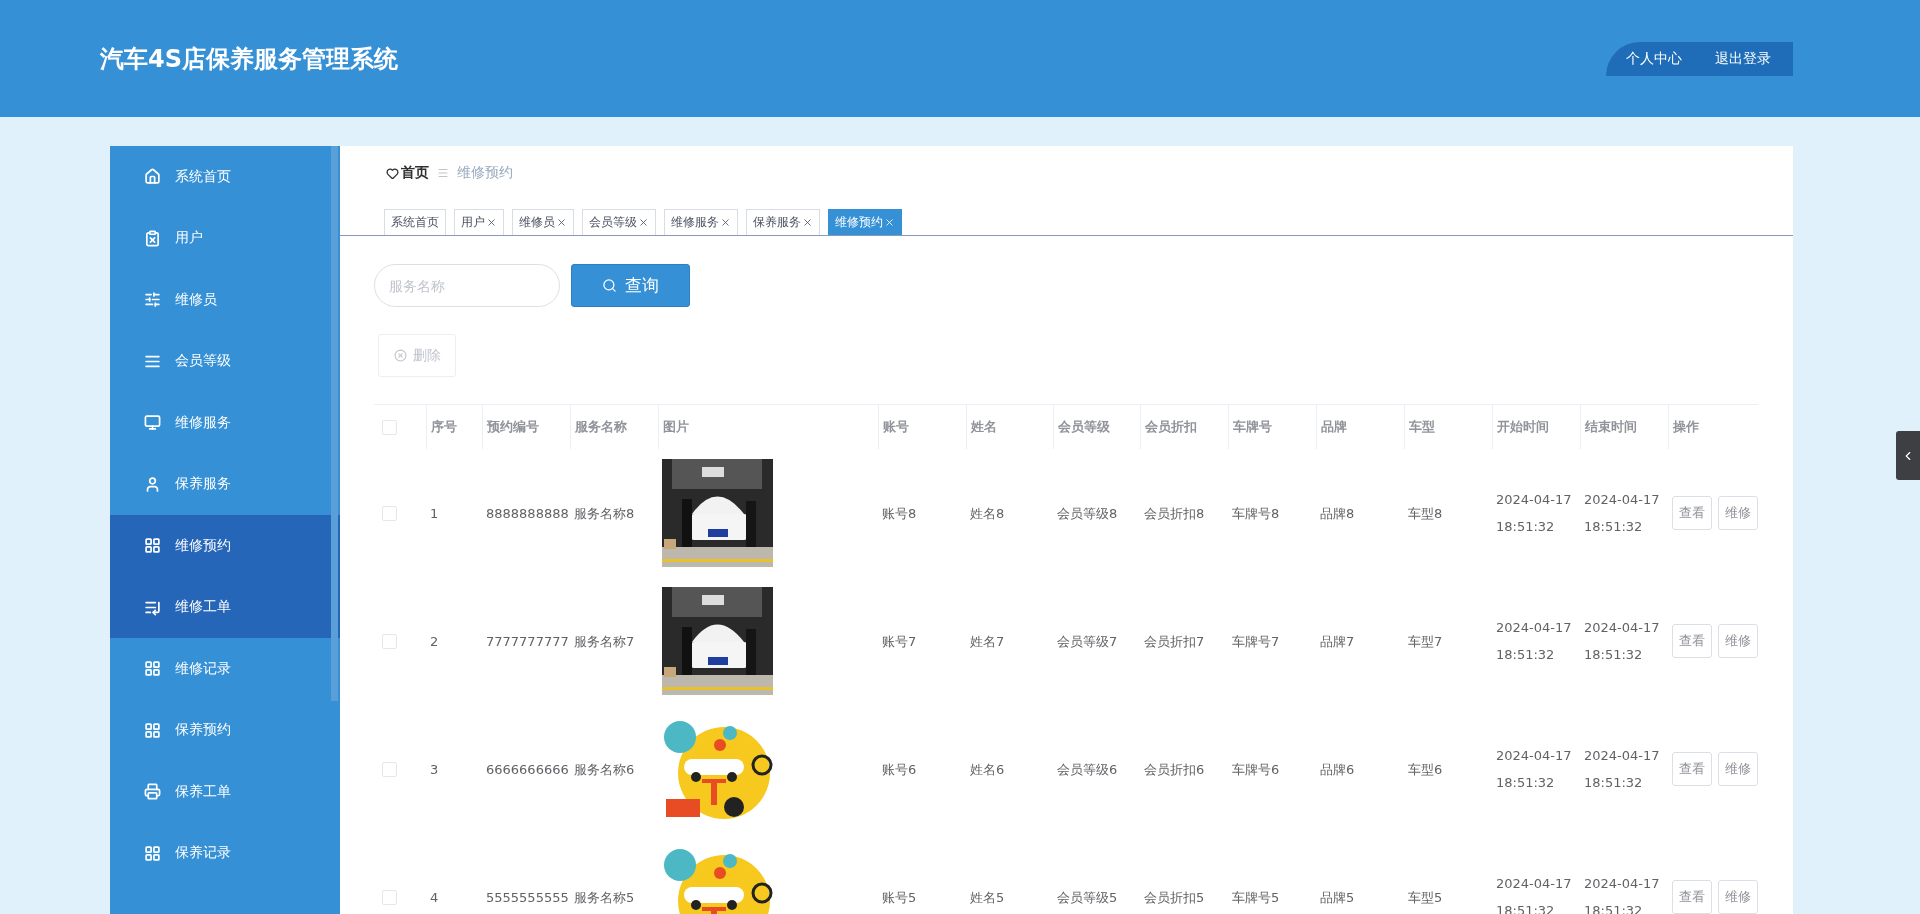 This screenshot has height=914, width=1920. Describe the element at coordinates (1084, 427) in the screenshot. I see `column-header: 会员等级` at that location.